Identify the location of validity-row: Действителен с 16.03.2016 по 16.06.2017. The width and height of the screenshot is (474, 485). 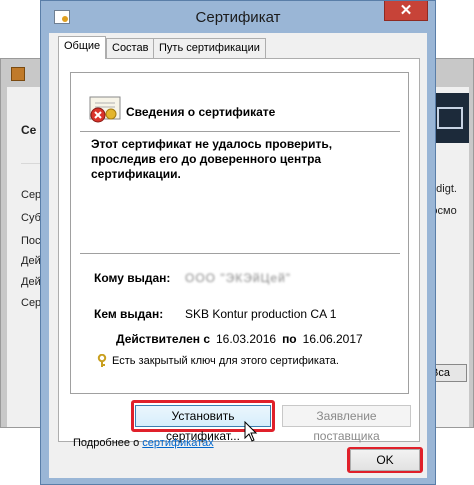
(242, 339).